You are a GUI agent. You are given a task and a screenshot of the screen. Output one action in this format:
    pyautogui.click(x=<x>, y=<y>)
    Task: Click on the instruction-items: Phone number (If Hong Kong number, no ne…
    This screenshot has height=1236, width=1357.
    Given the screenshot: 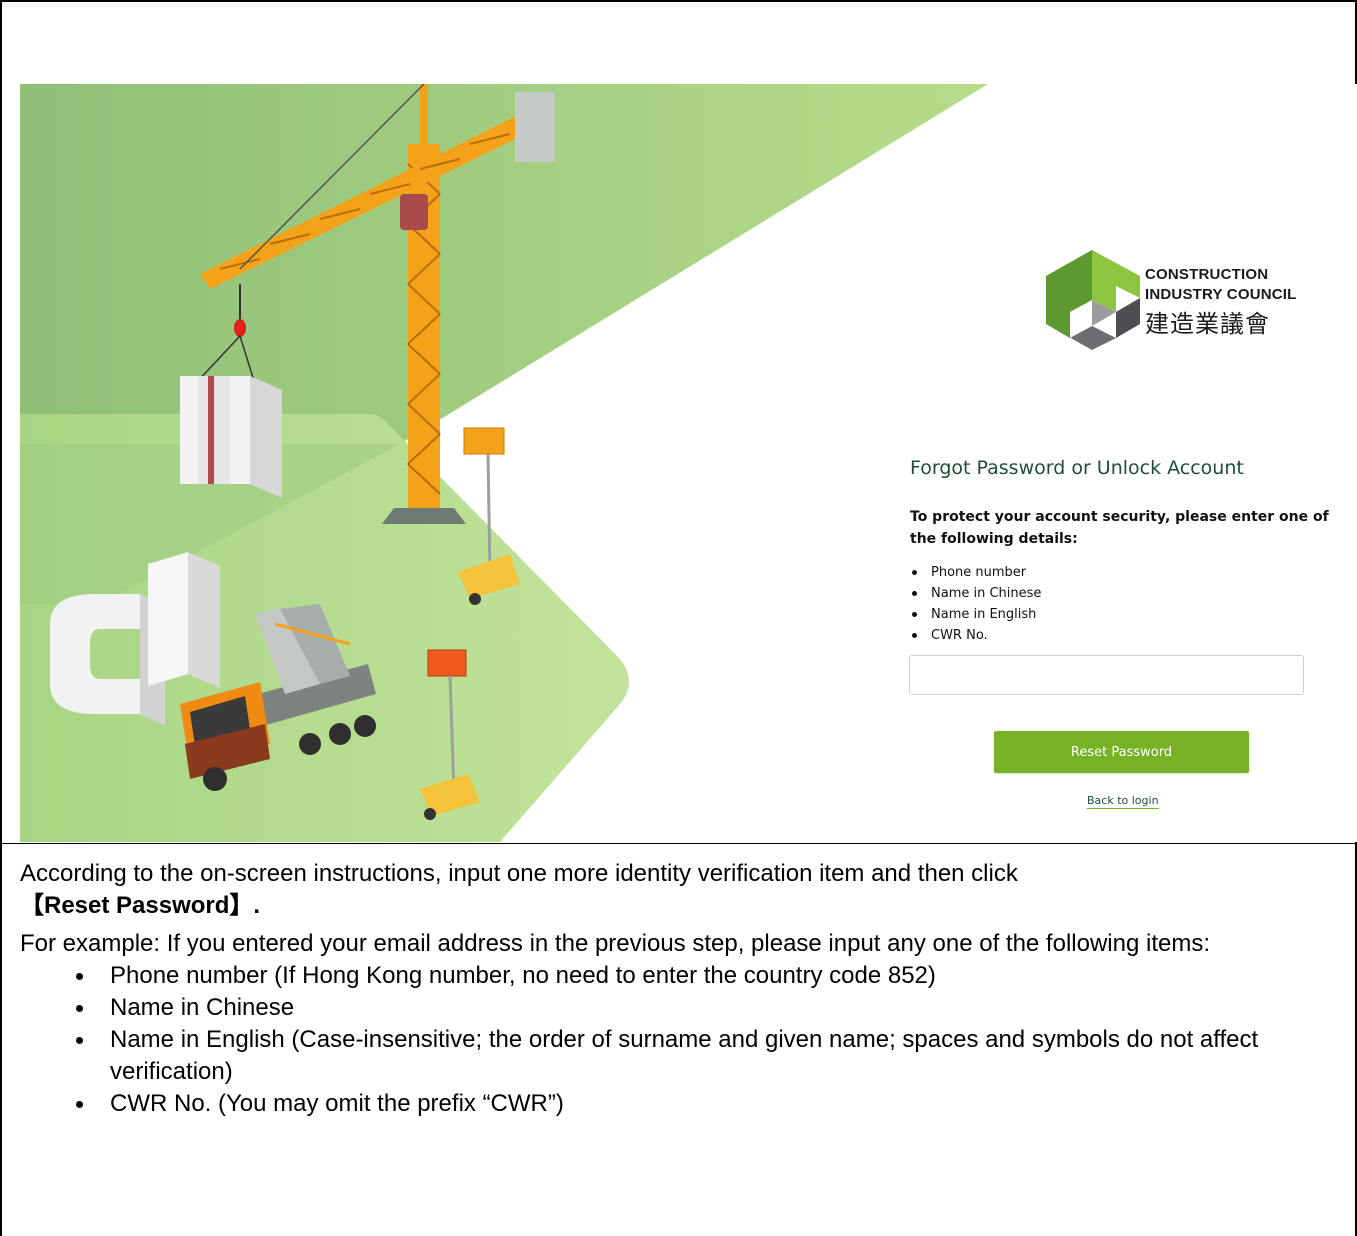 What is the action you would take?
    pyautogui.click(x=680, y=1040)
    